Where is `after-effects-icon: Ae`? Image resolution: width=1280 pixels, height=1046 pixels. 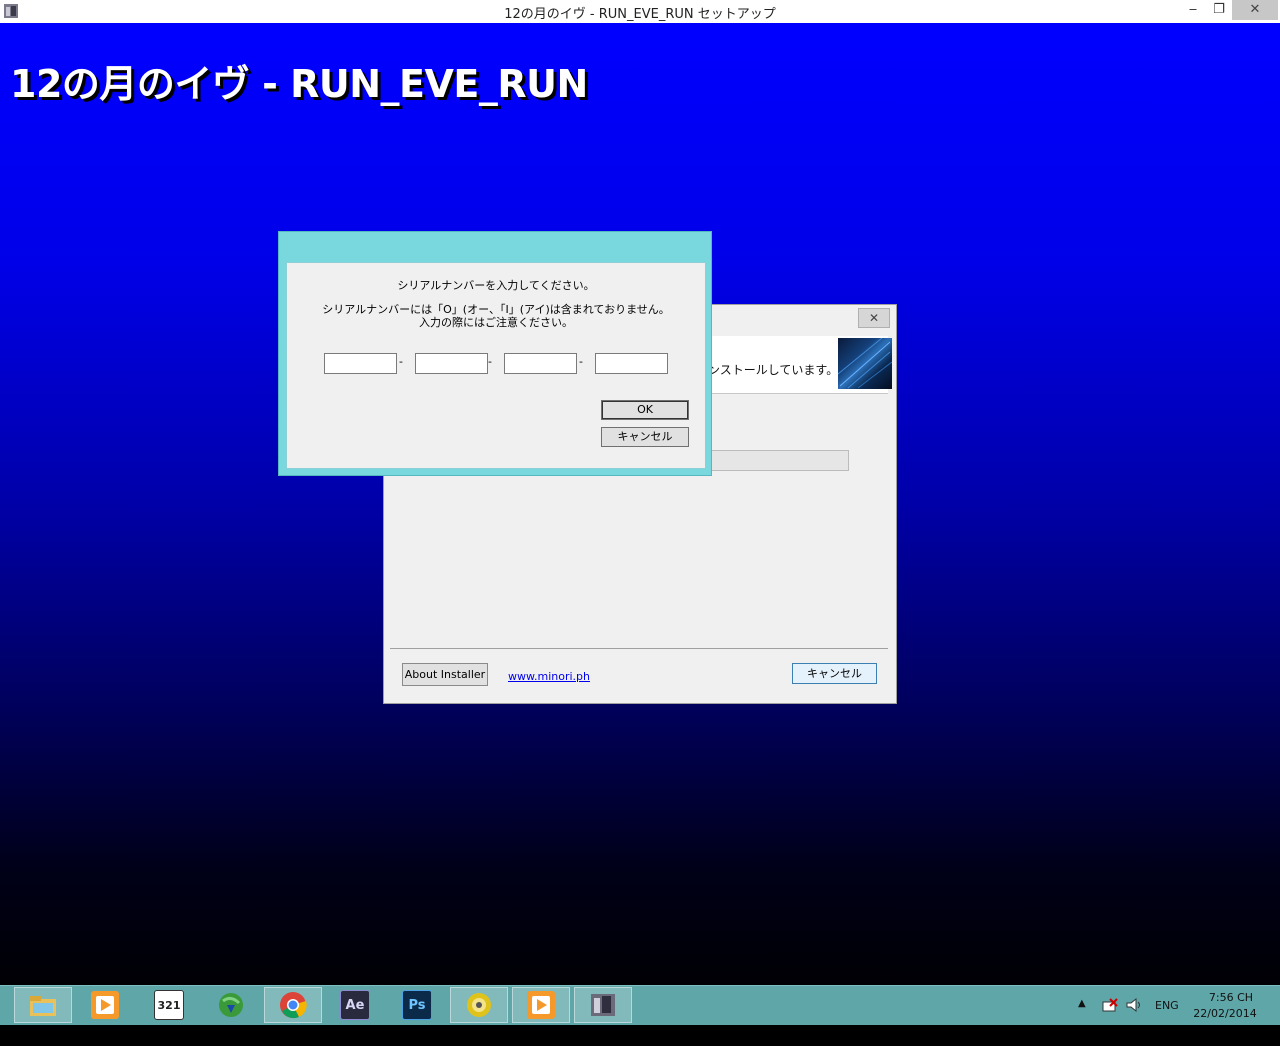 after-effects-icon: Ae is located at coordinates (355, 1005).